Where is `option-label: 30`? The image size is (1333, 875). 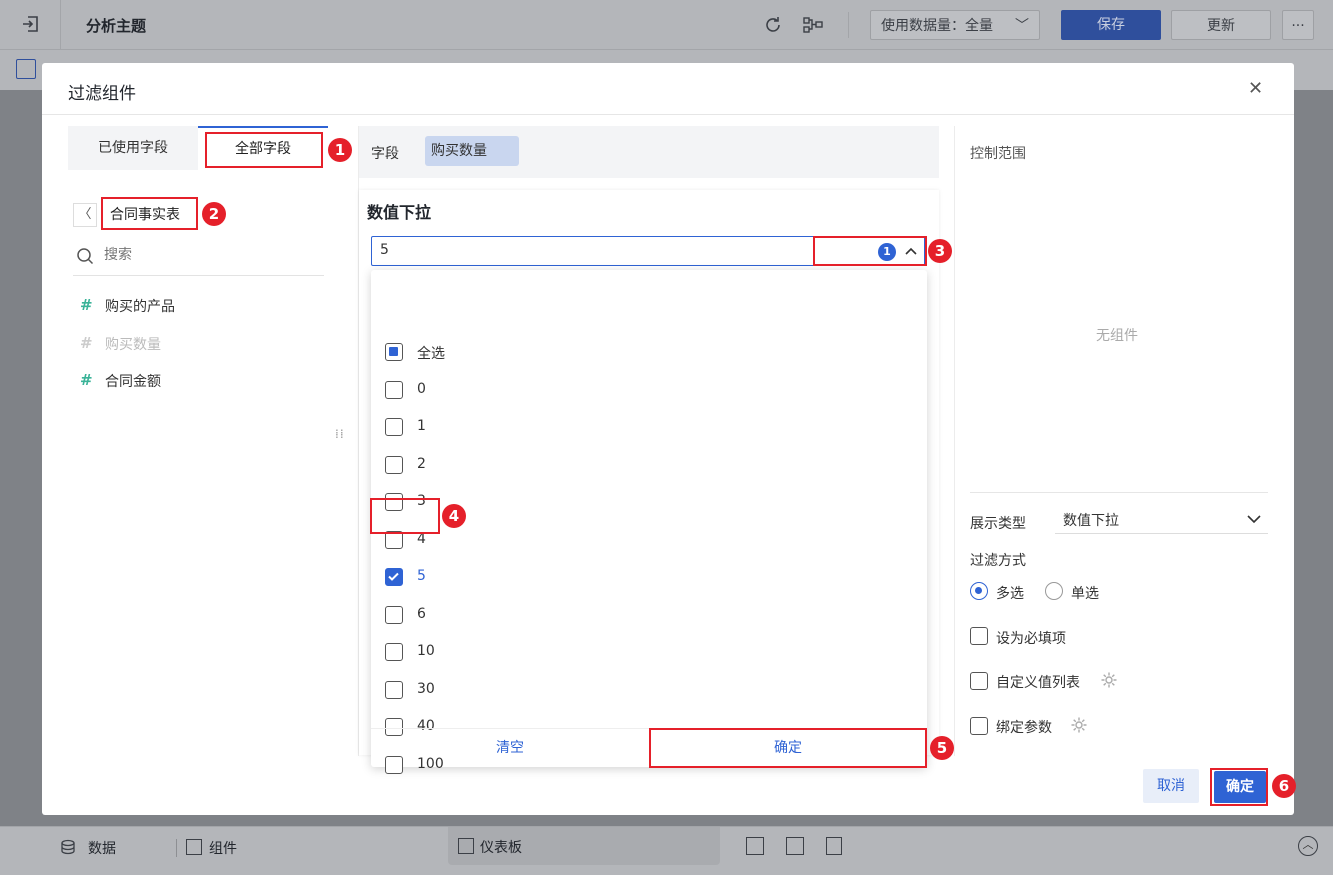 option-label: 30 is located at coordinates (426, 689).